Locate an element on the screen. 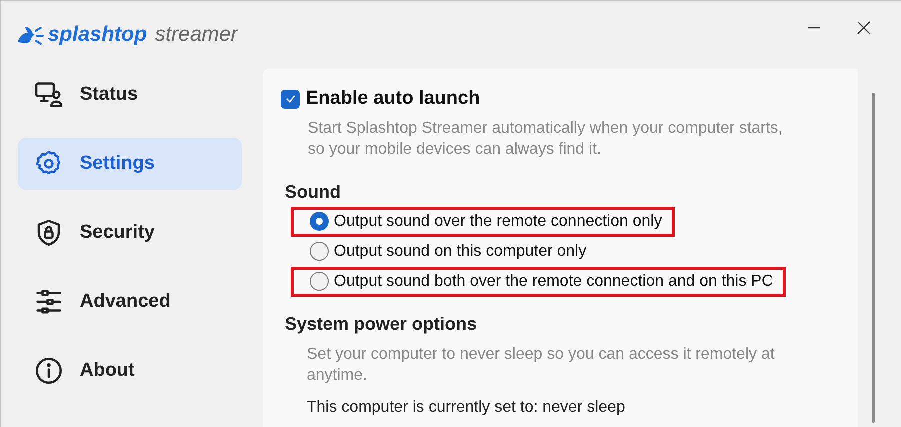 Image resolution: width=901 pixels, height=427 pixels. check-icon is located at coordinates (290, 99).